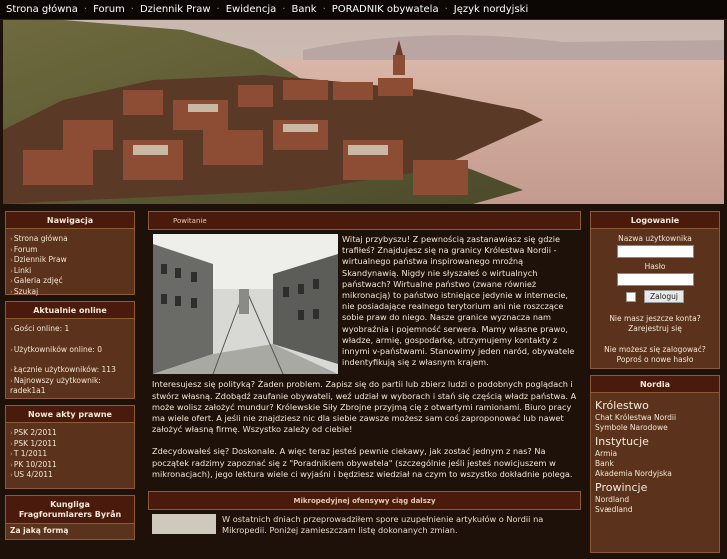 The image size is (727, 559). Describe the element at coordinates (70, 465) in the screenshot. I see `act-link: ›PK 10/2011` at that location.